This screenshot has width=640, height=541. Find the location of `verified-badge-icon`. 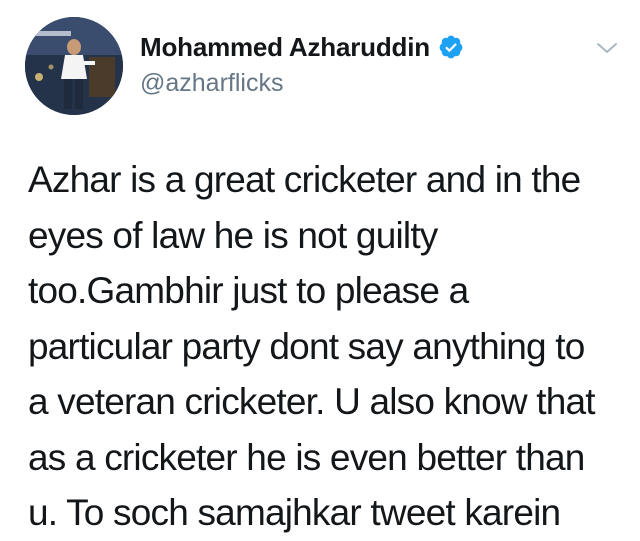

verified-badge-icon is located at coordinates (451, 47).